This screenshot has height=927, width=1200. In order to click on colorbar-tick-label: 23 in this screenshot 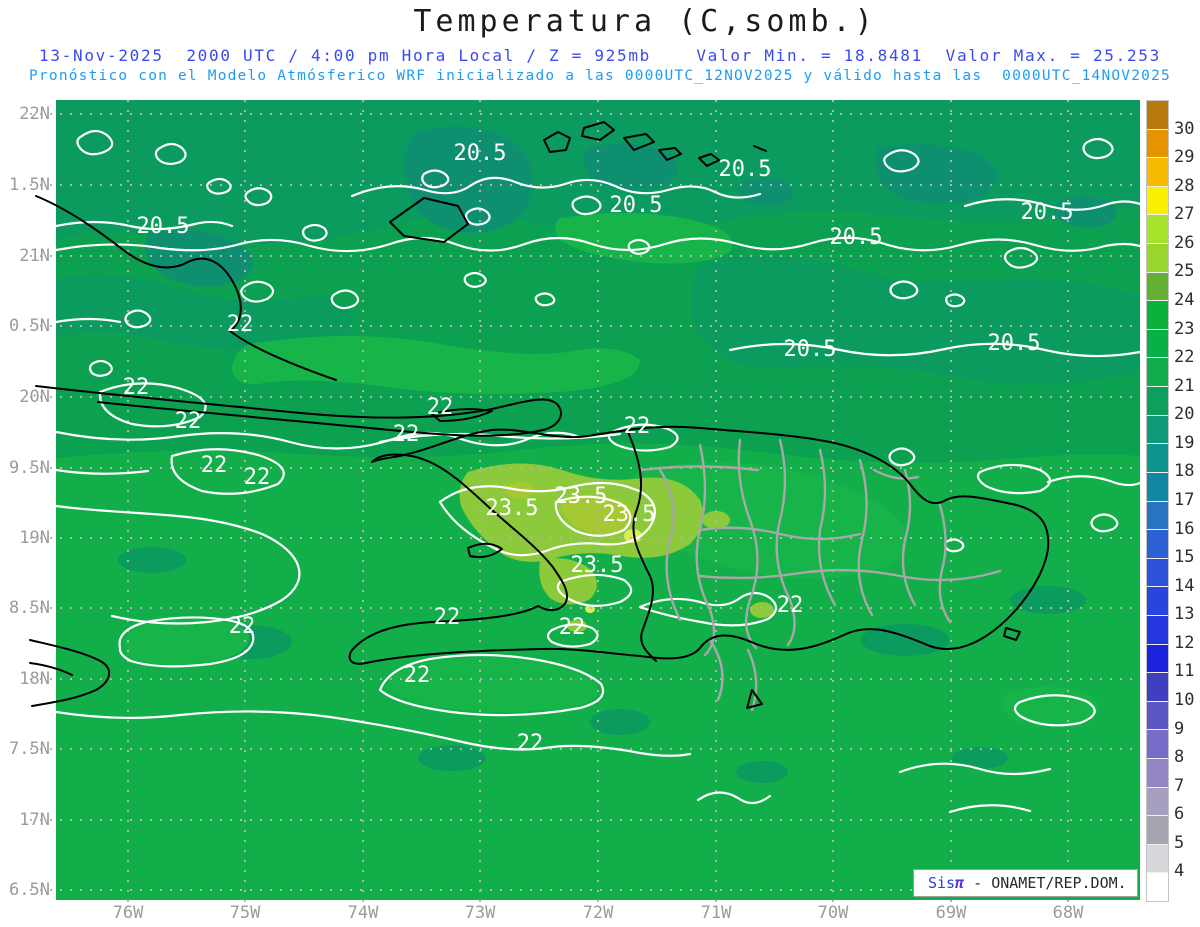, I will do `click(1184, 328)`.